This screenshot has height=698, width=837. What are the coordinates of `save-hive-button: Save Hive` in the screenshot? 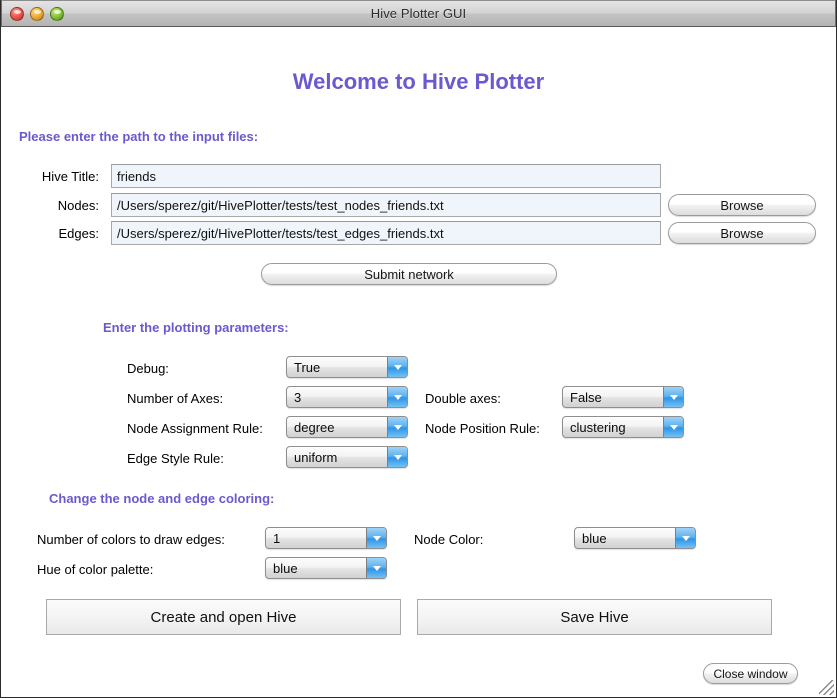 It's located at (594, 617).